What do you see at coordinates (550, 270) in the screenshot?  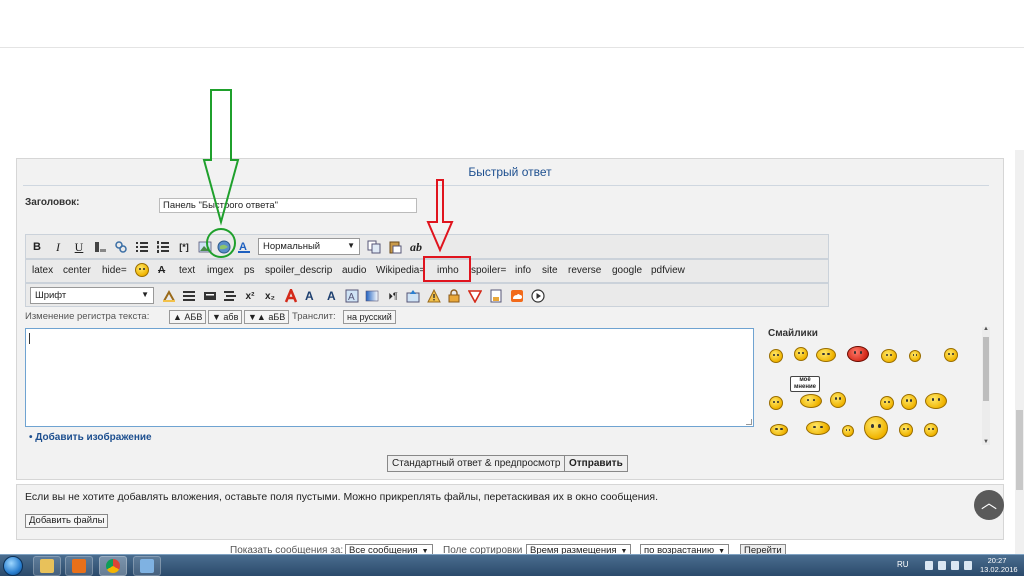 I see `tag-button-site: site` at bounding box center [550, 270].